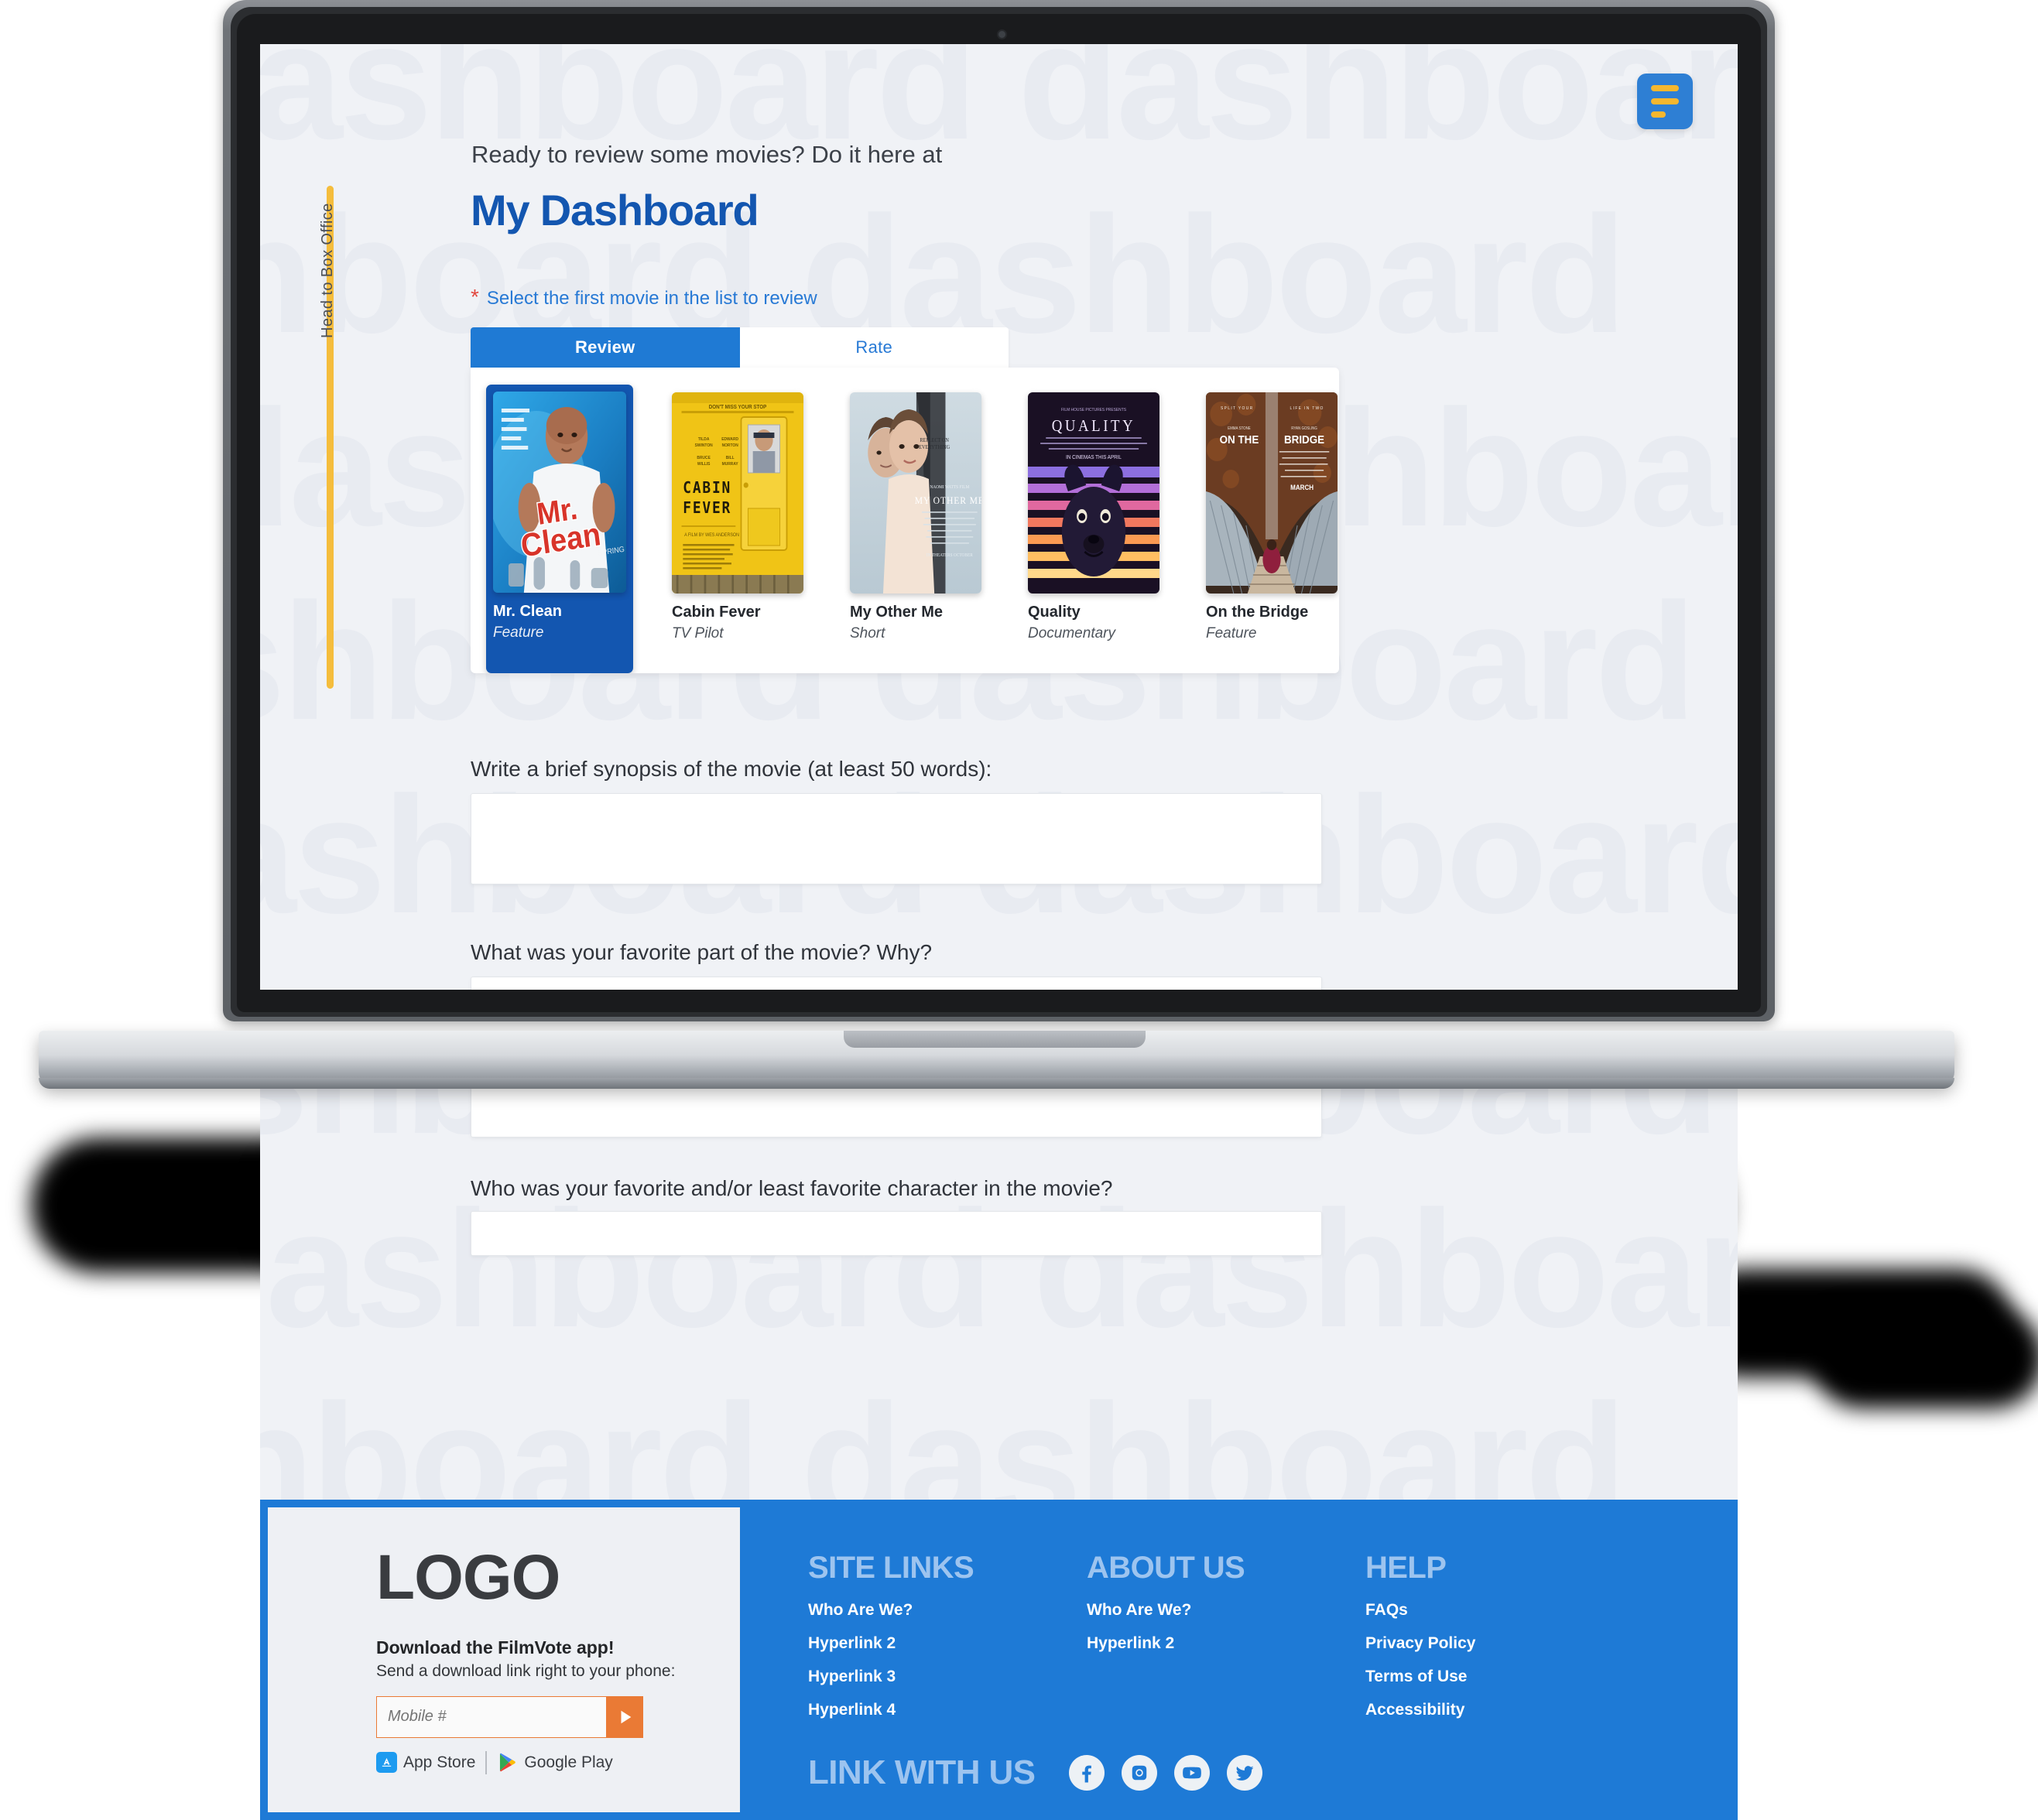 This screenshot has height=1820, width=2038. Describe the element at coordinates (995, 1039) in the screenshot. I see `laptop-base-notch` at that location.